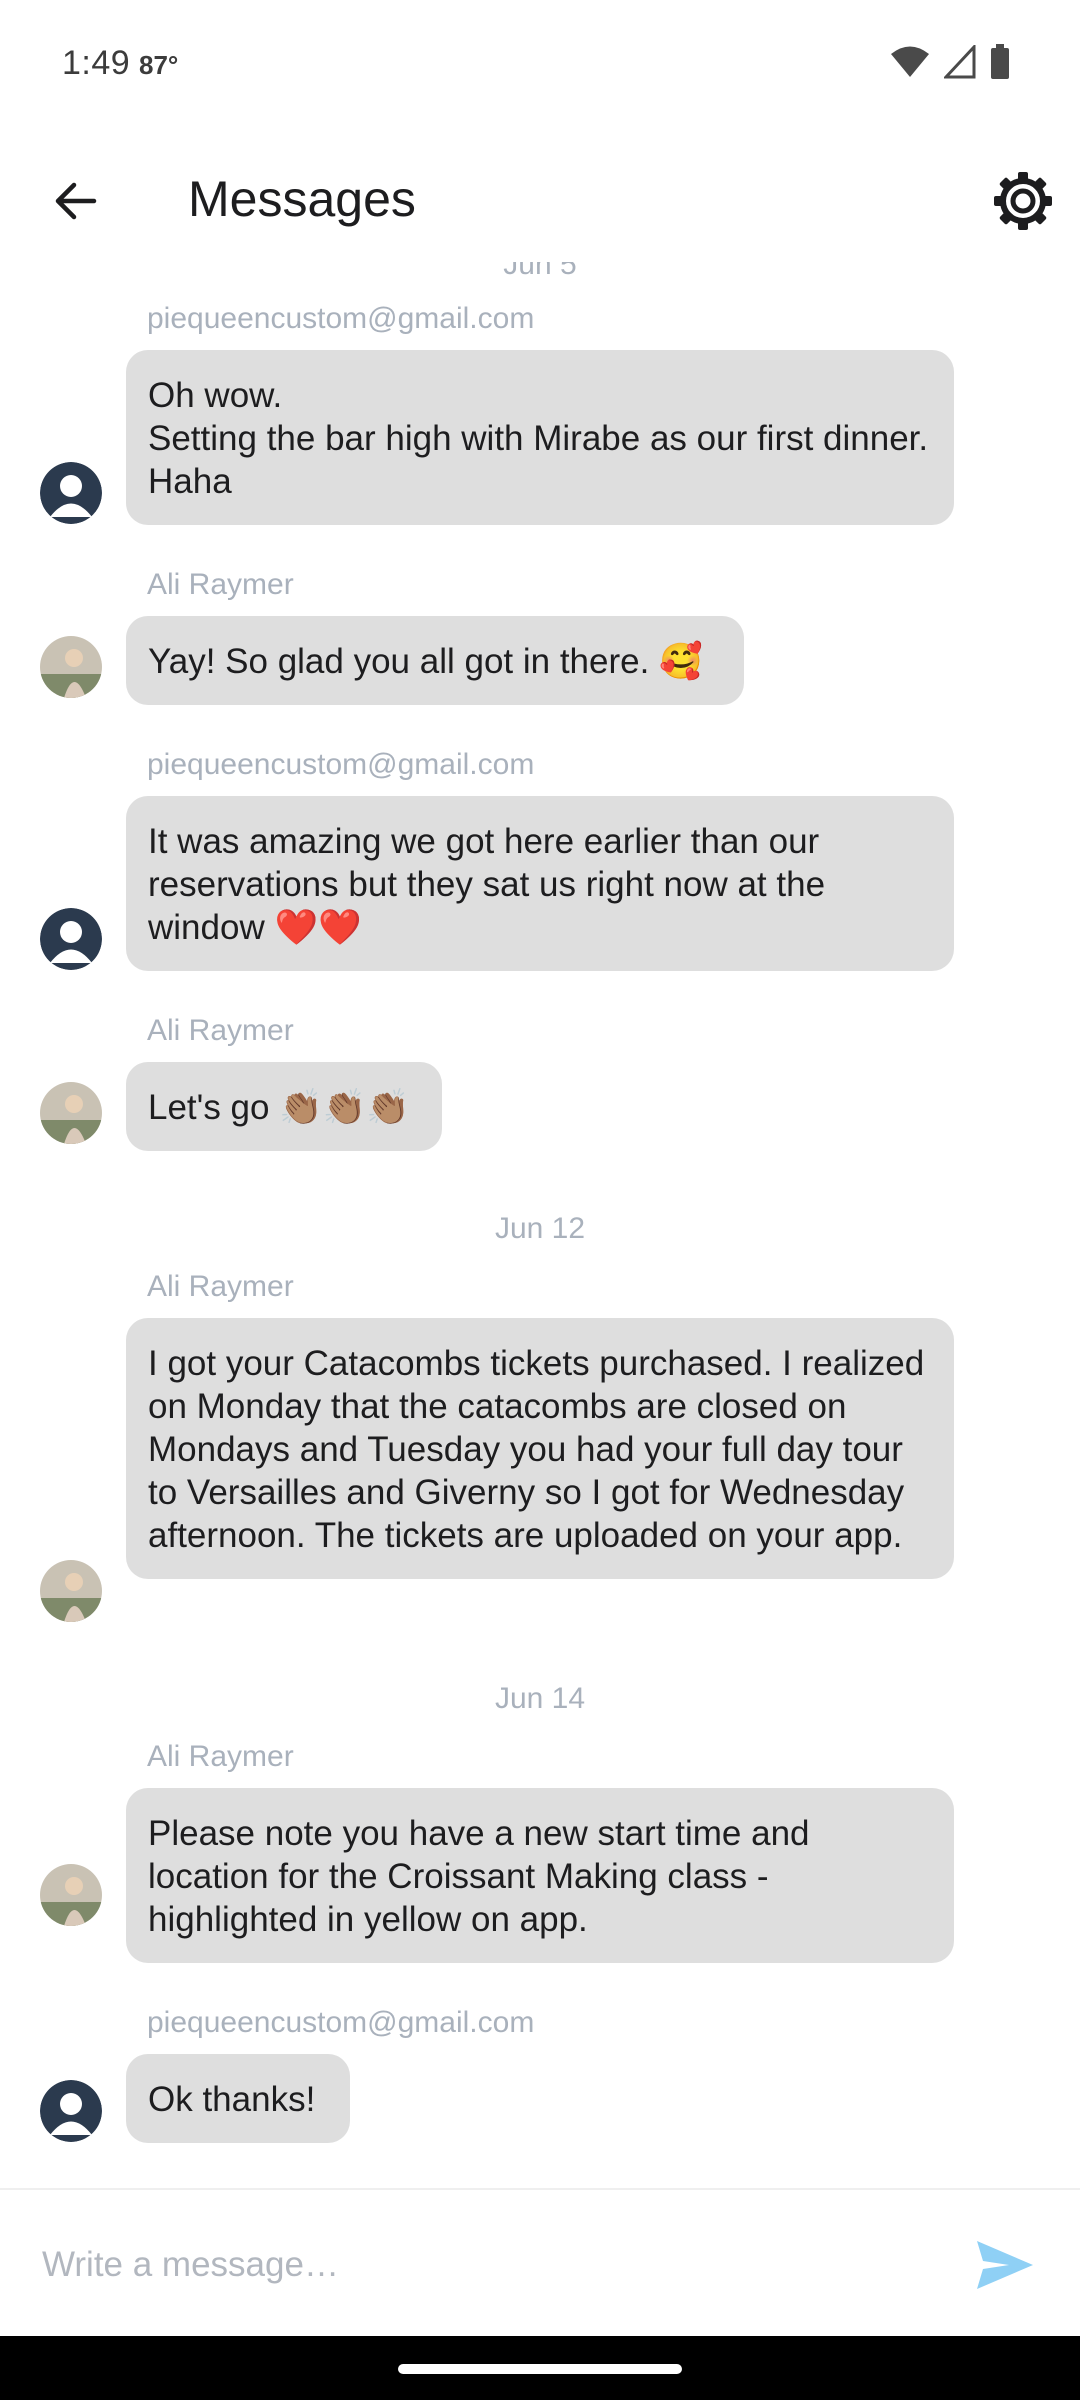  Describe the element at coordinates (540, 203) in the screenshot. I see `app-header: Messages` at that location.